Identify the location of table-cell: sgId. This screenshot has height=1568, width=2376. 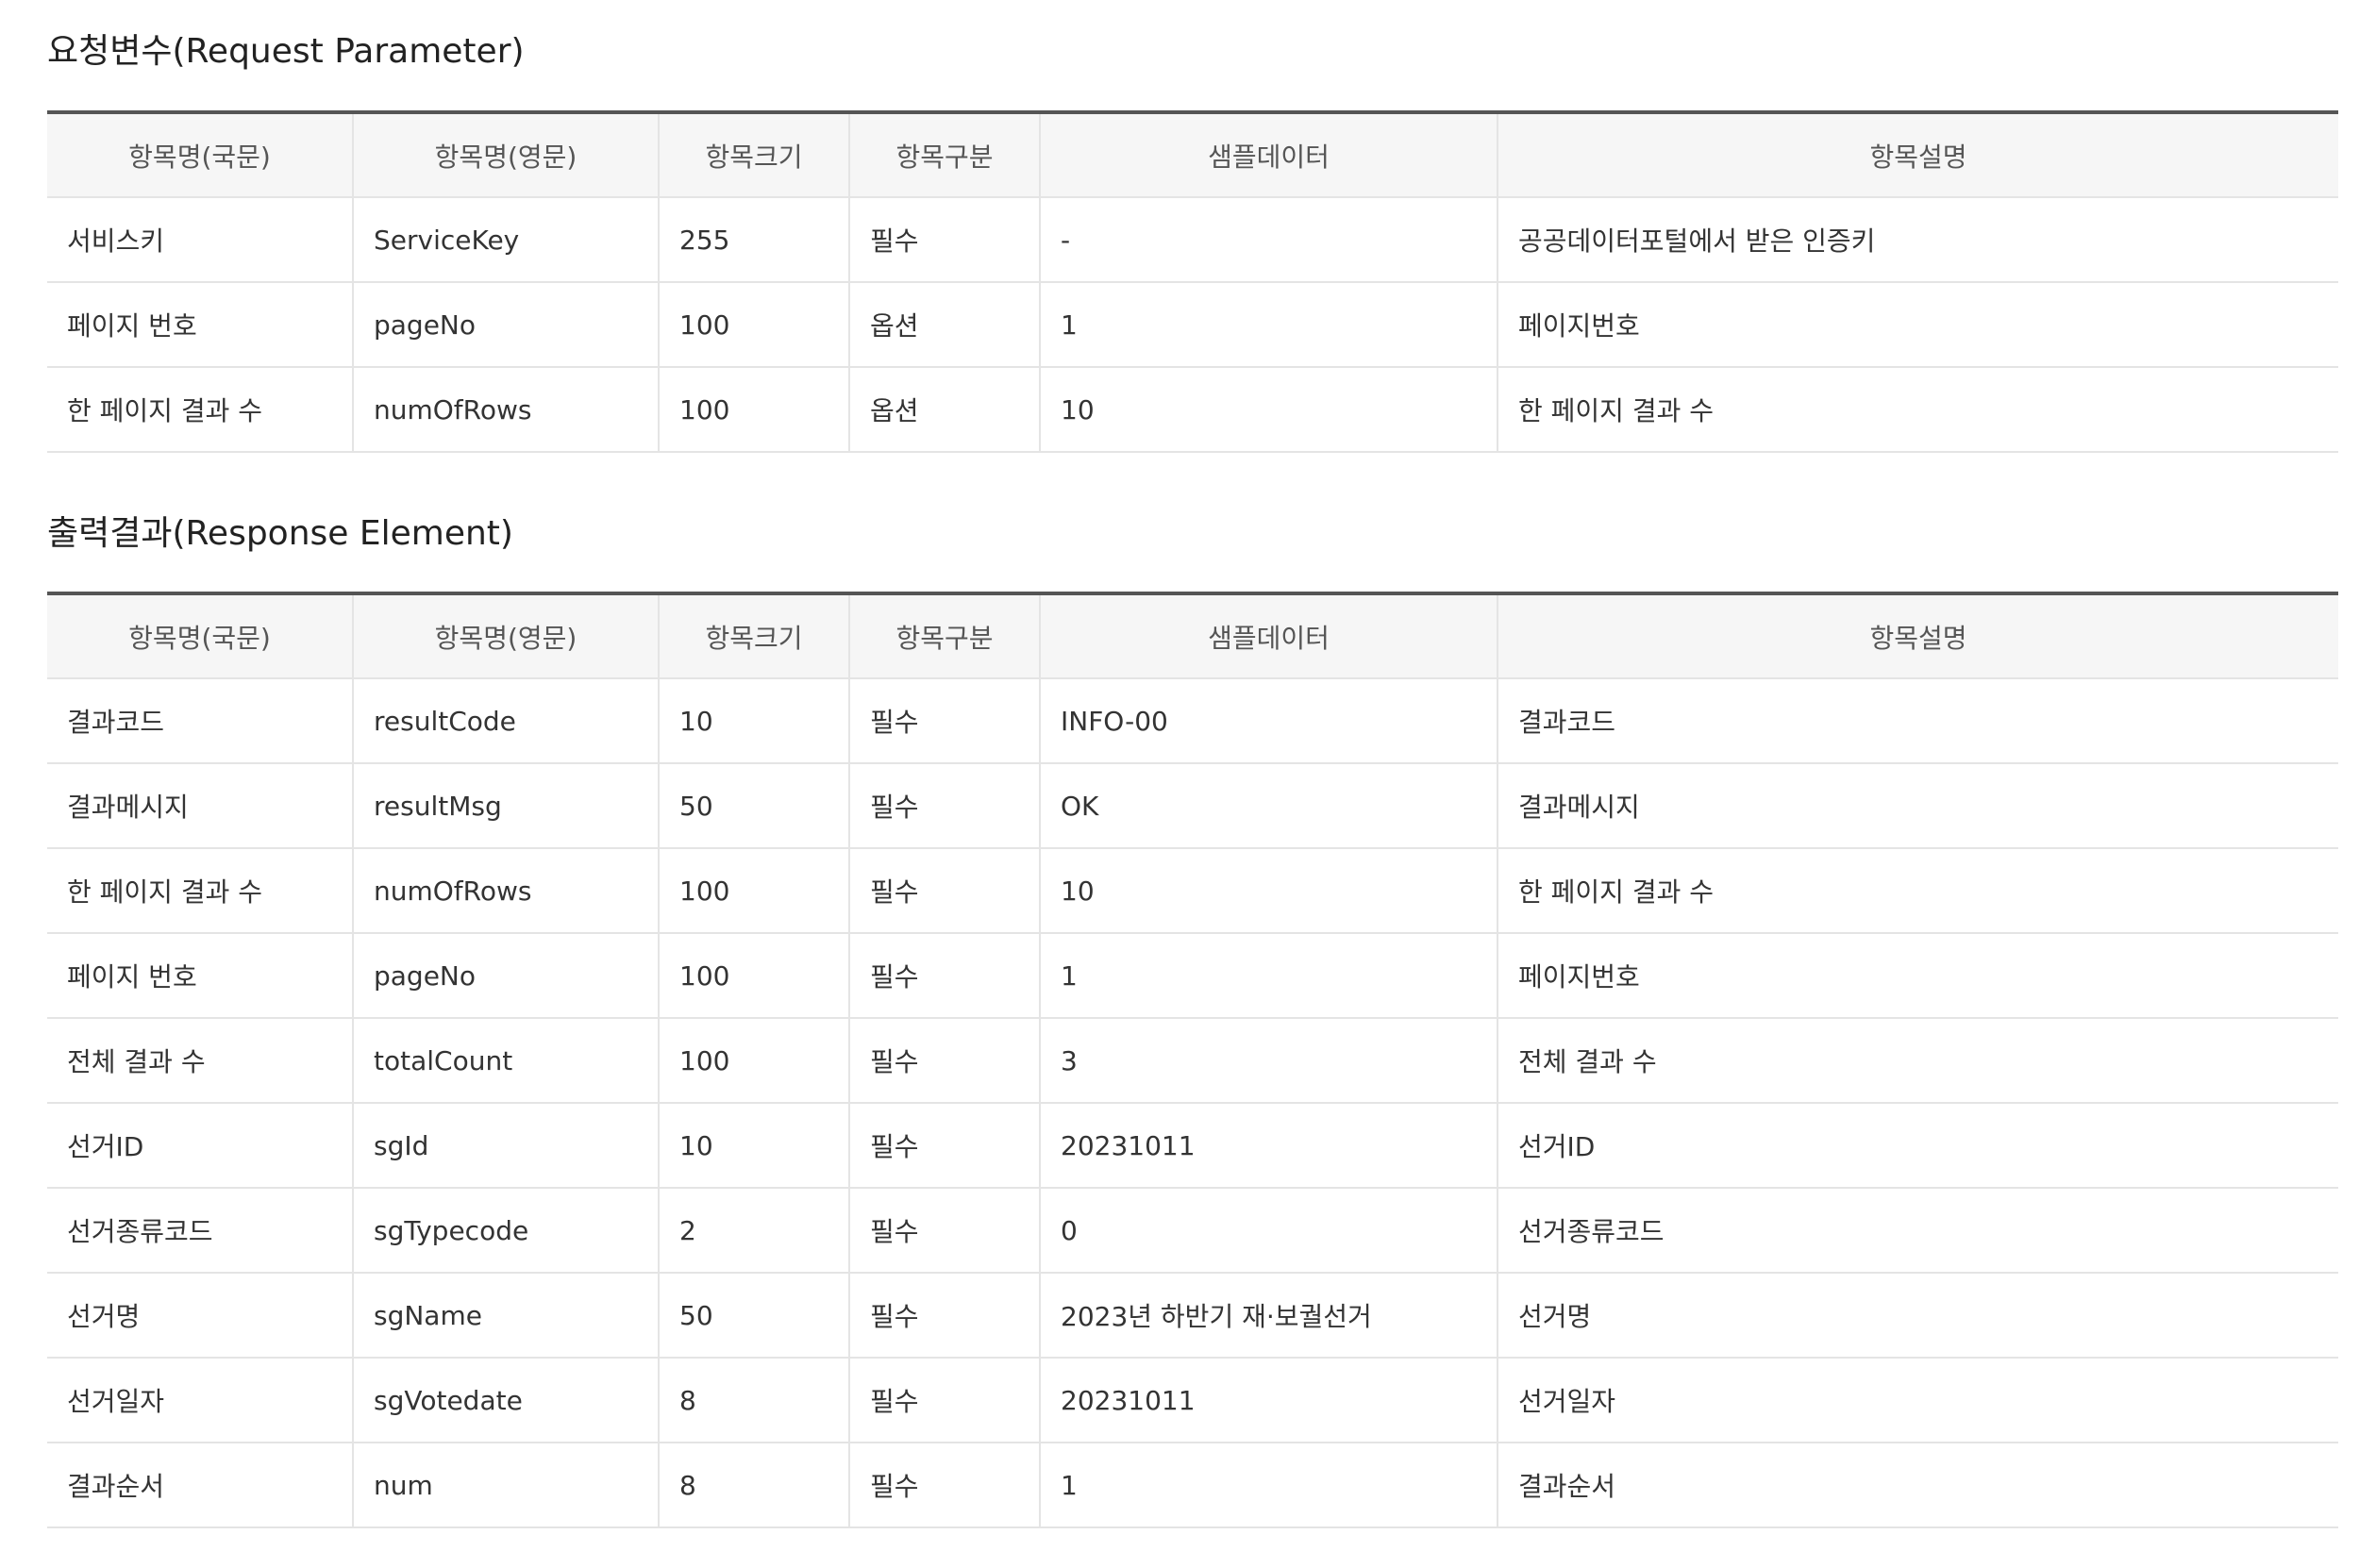
(506, 1146).